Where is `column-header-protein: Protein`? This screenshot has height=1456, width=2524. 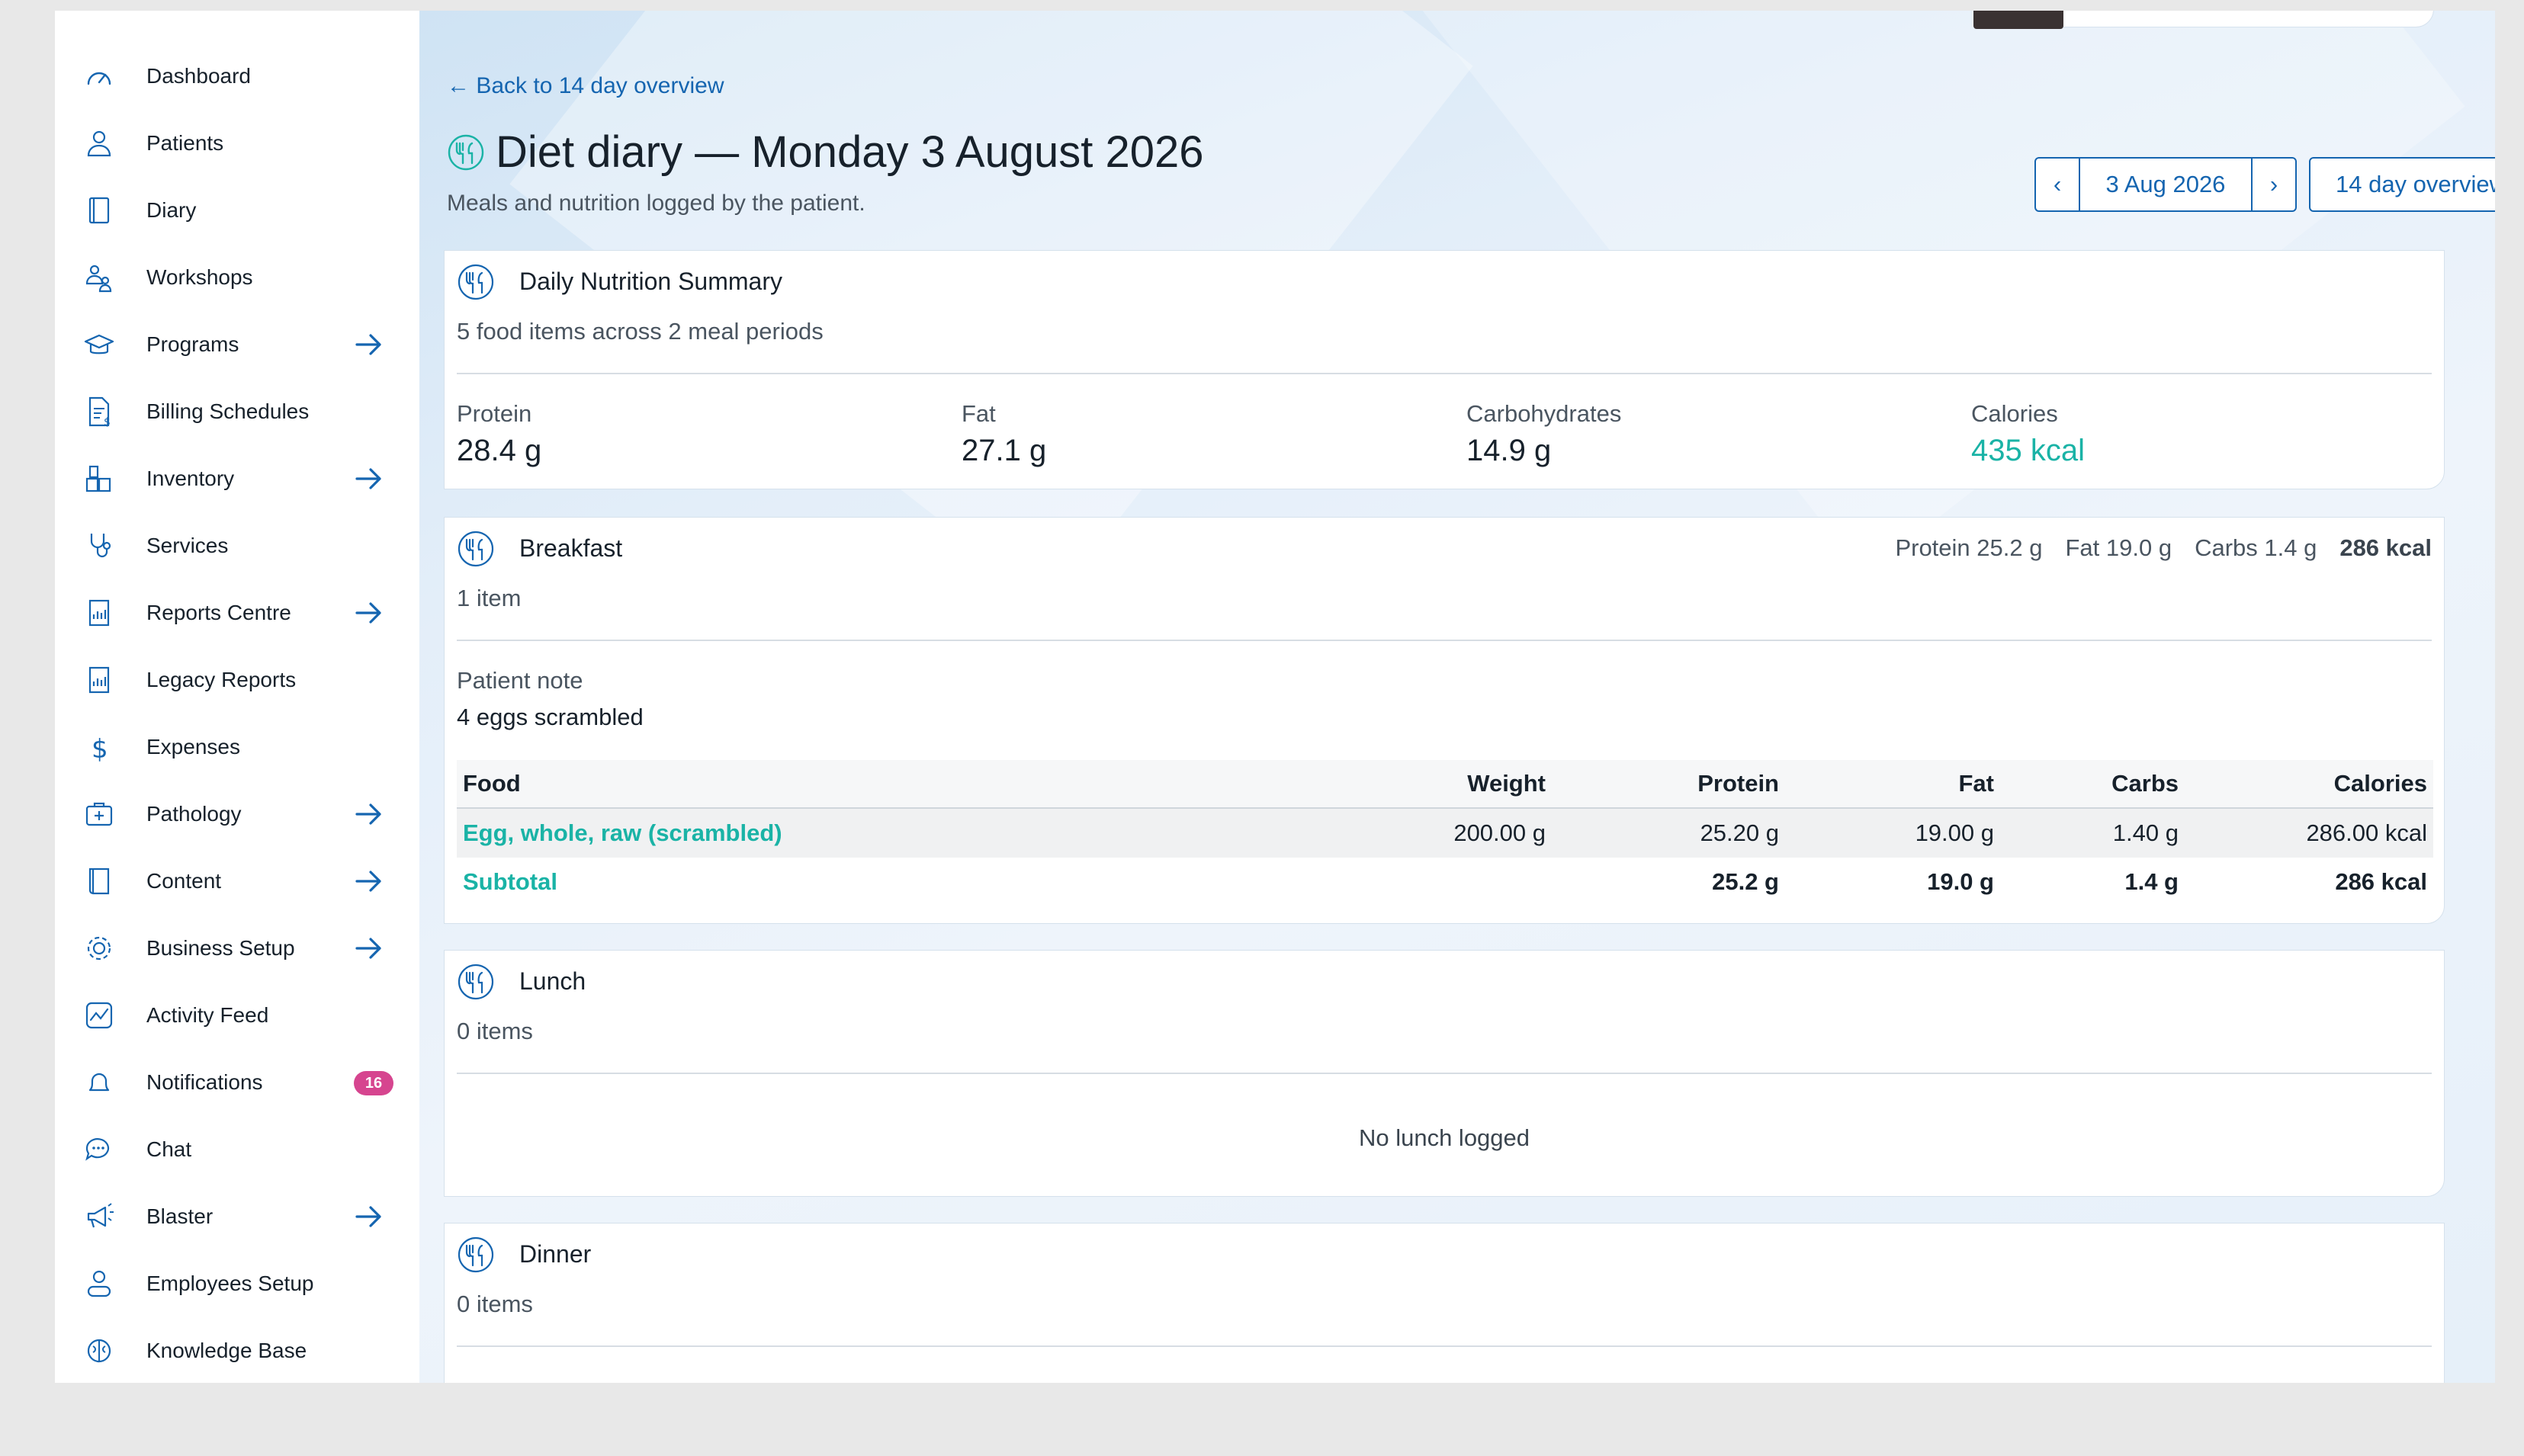
column-header-protein: Protein is located at coordinates (1669, 785).